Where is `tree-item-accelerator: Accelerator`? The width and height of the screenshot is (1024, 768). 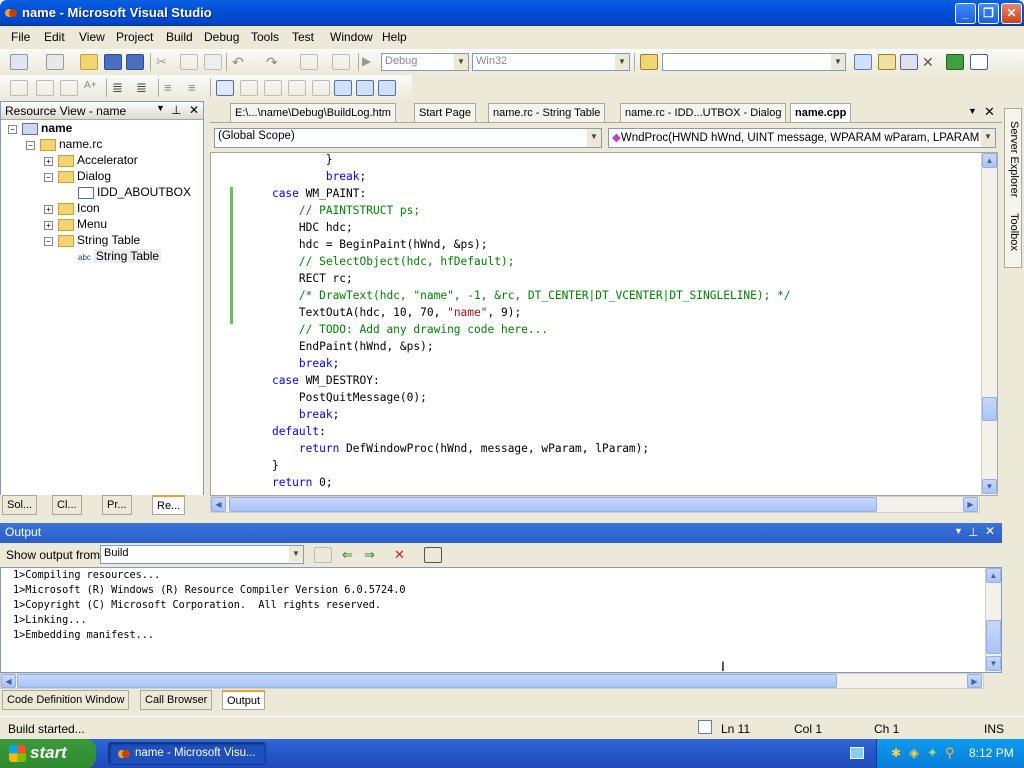
tree-item-accelerator: Accelerator is located at coordinates (98, 161).